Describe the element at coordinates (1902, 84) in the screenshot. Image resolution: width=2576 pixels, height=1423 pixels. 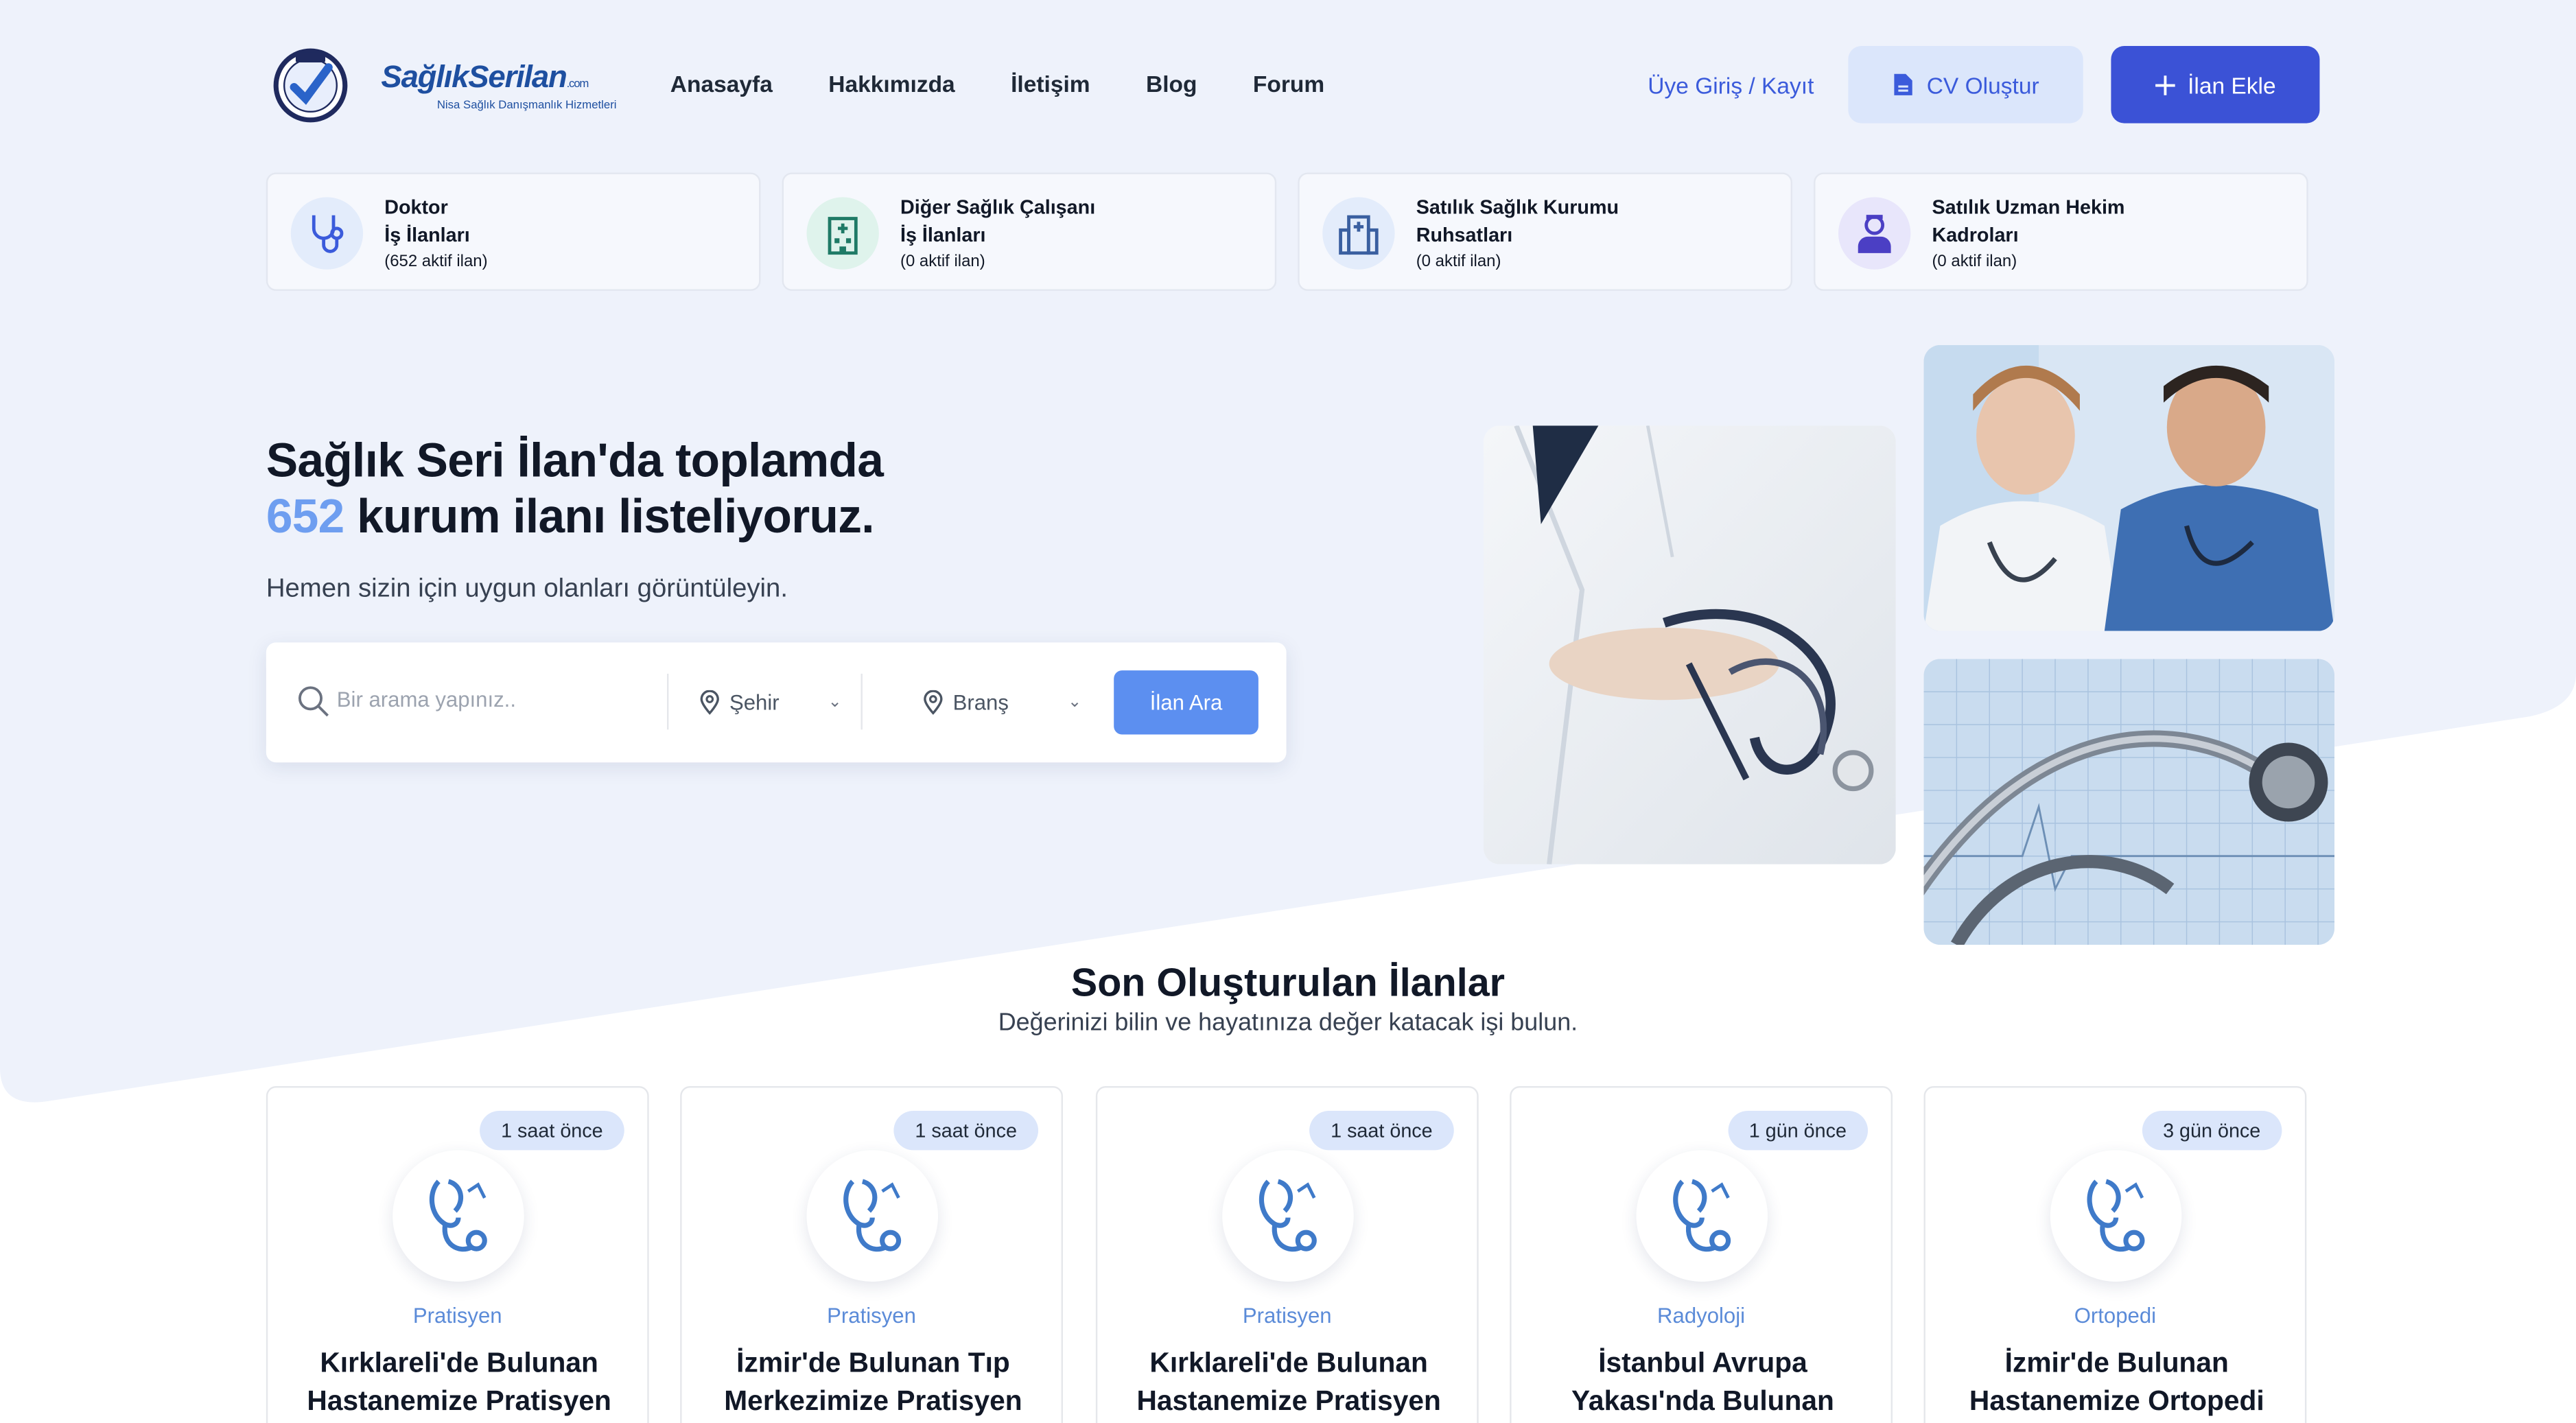
I see `document-icon` at that location.